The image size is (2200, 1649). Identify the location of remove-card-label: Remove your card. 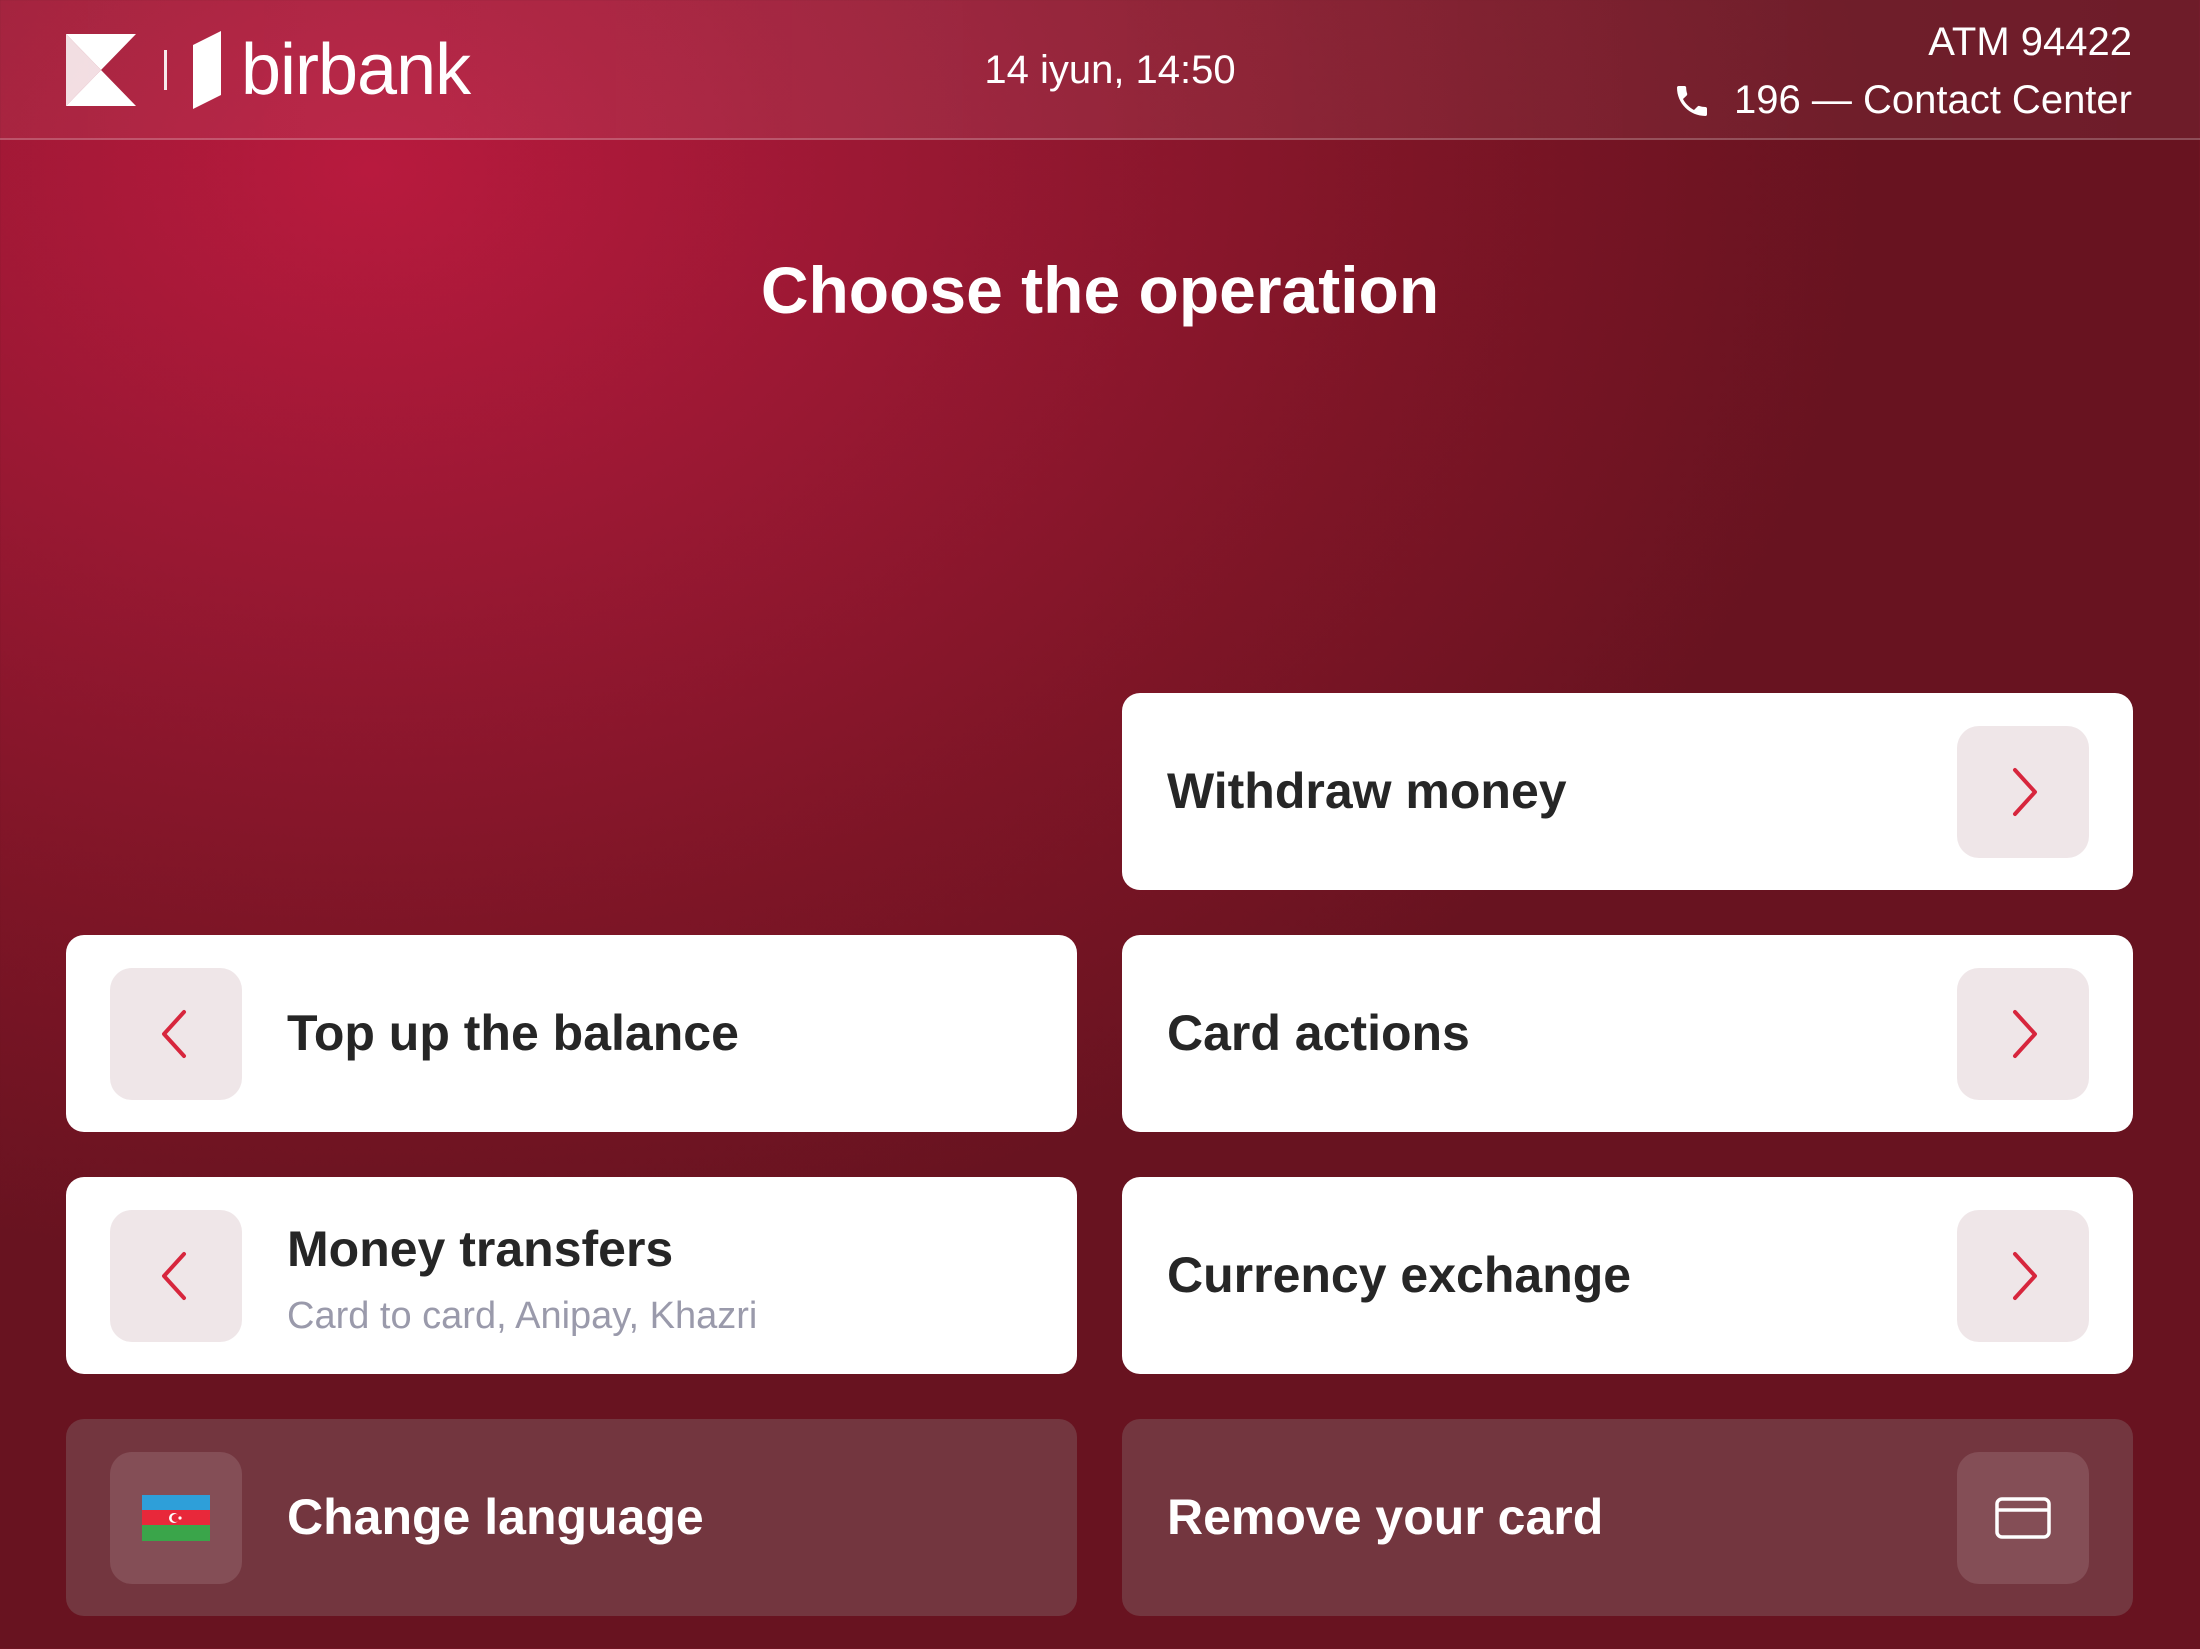
(1385, 1516).